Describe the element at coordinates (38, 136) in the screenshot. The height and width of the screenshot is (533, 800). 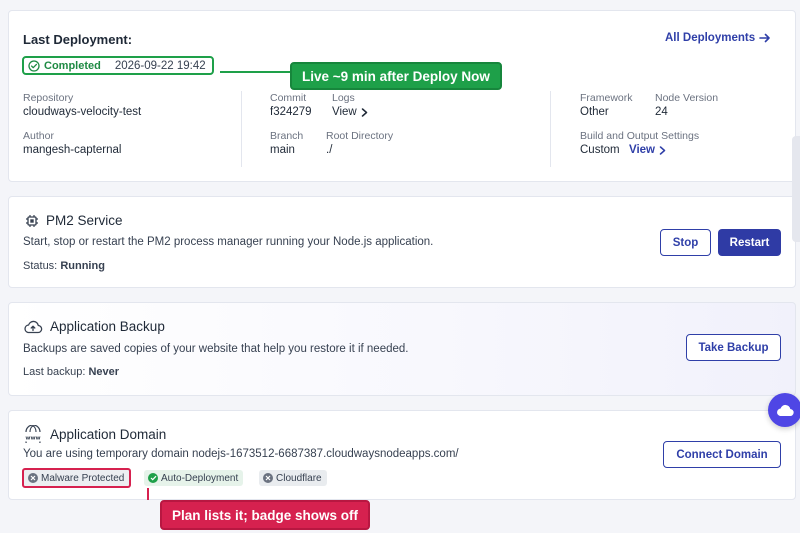
I see `author-label: Author` at that location.